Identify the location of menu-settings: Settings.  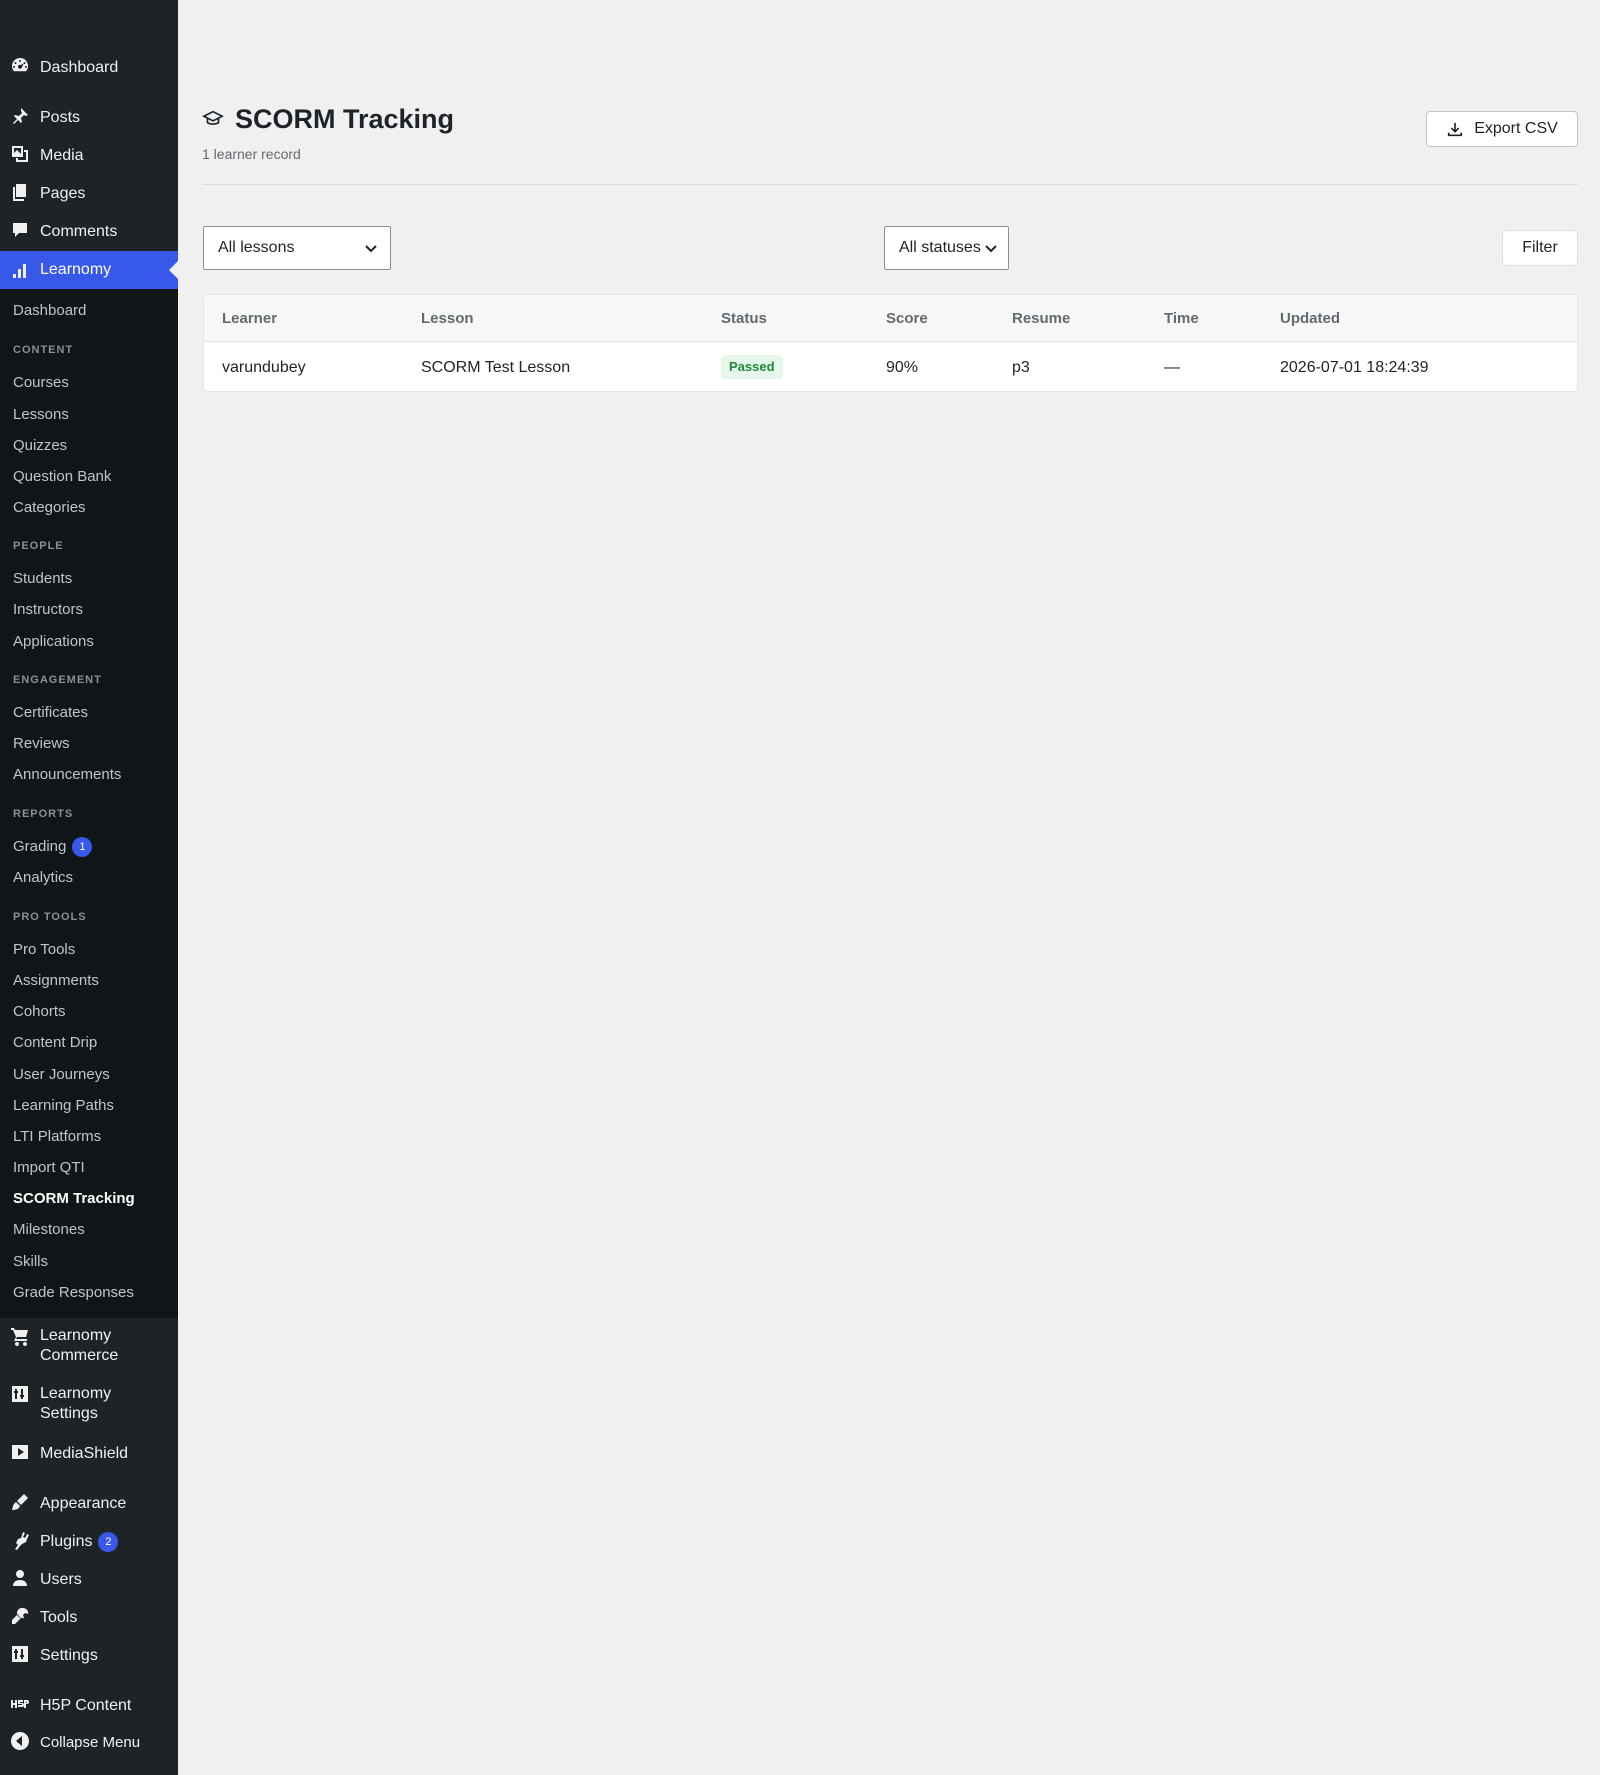
(89, 1656).